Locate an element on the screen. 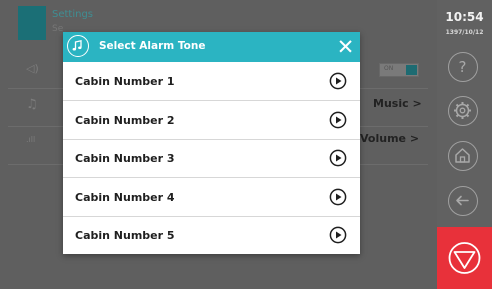 The width and height of the screenshot is (492, 289). settings-button is located at coordinates (463, 111).